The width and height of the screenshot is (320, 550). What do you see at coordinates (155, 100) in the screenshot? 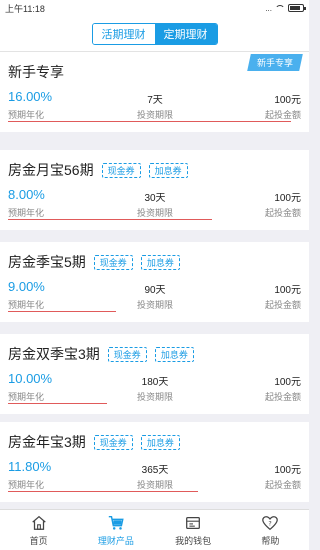
I see `investment-term: 7天` at bounding box center [155, 100].